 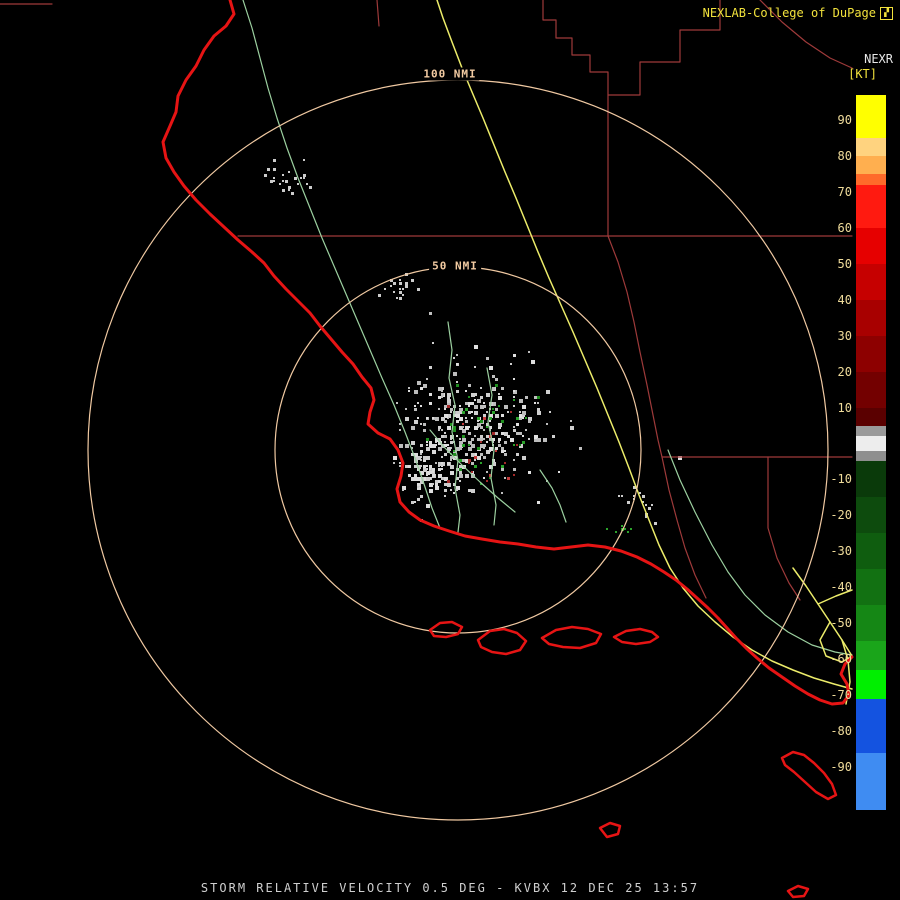 I want to click on colorbar-tick-label: -20, so click(x=841, y=515).